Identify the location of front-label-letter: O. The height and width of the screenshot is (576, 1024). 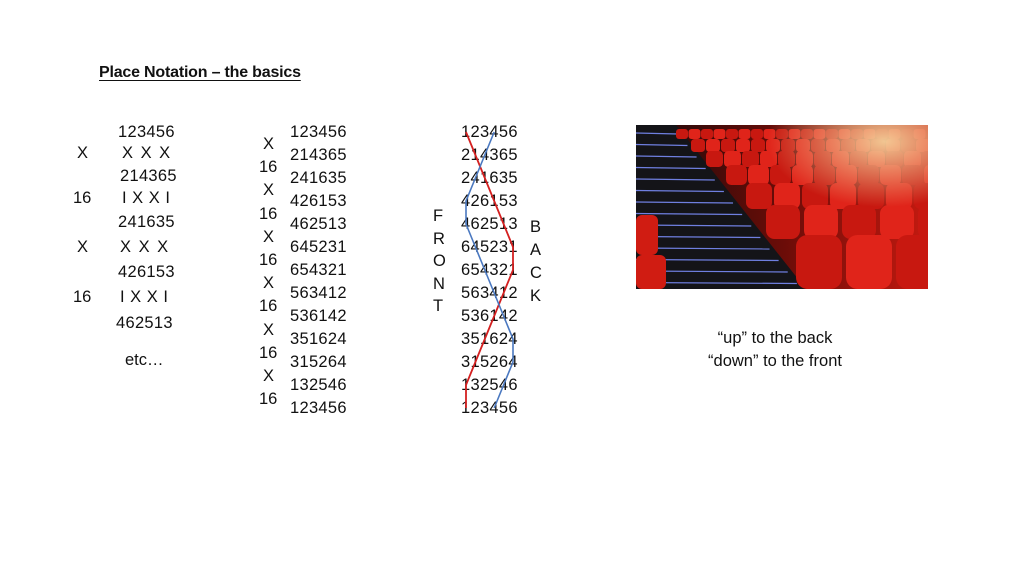
(439, 261).